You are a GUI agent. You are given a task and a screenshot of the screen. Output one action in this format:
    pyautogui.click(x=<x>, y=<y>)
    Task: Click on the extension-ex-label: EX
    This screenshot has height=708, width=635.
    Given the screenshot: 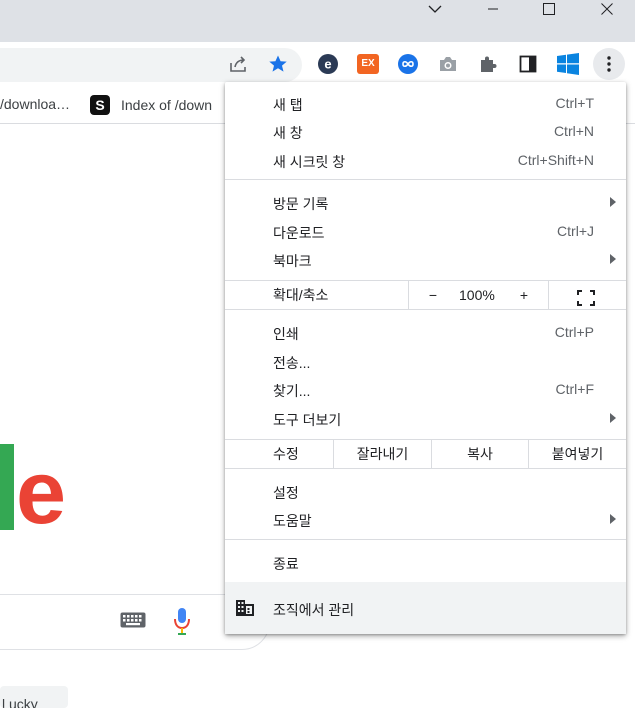 What is the action you would take?
    pyautogui.click(x=368, y=63)
    